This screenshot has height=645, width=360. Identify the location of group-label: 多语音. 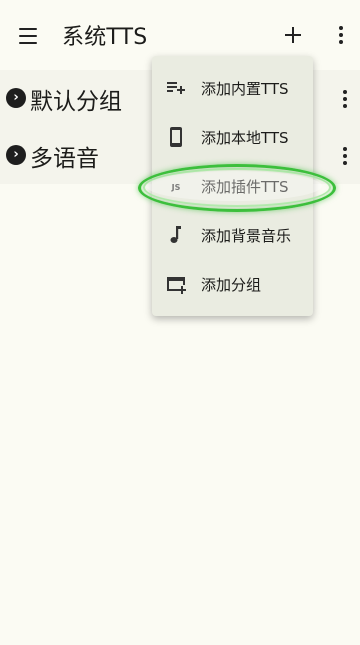
(64, 159).